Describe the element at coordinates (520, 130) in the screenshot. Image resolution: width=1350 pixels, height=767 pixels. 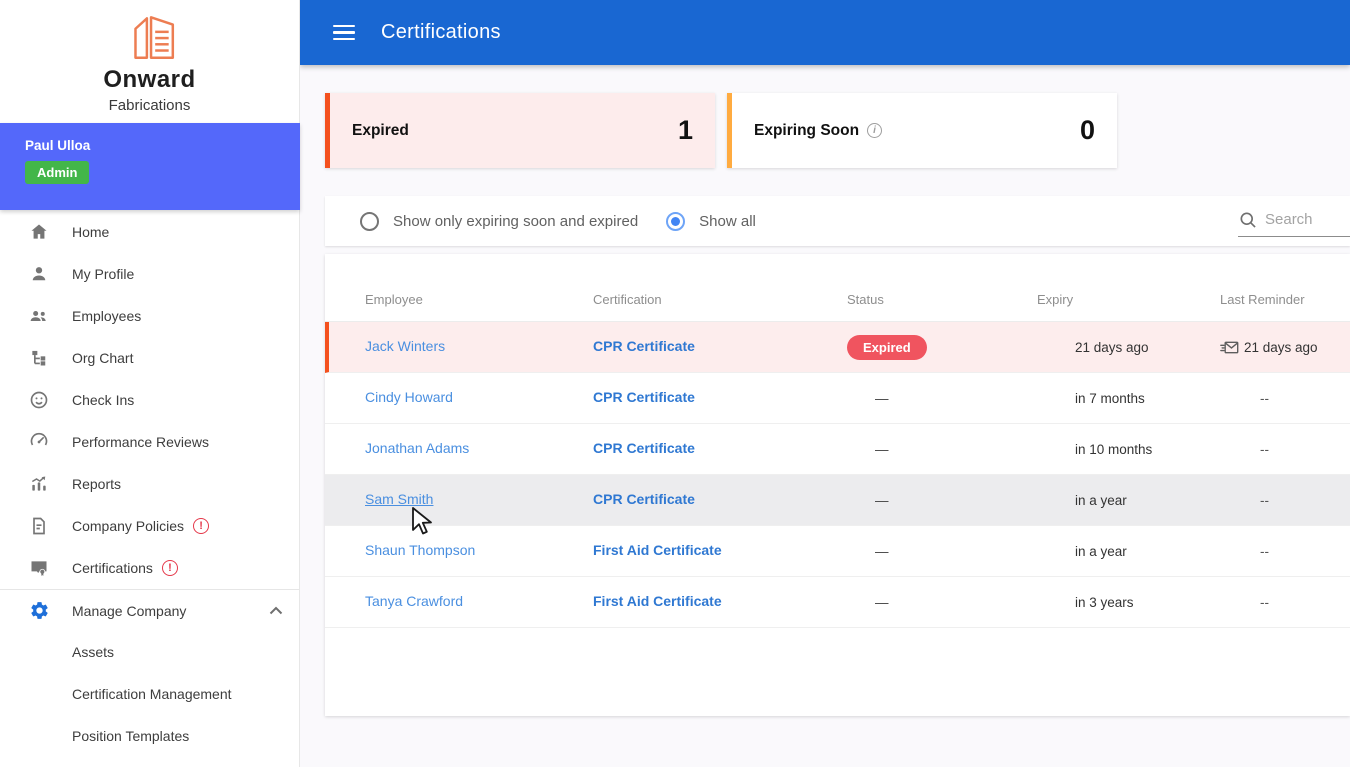
I see `expired-summary-card: Expired 1` at that location.